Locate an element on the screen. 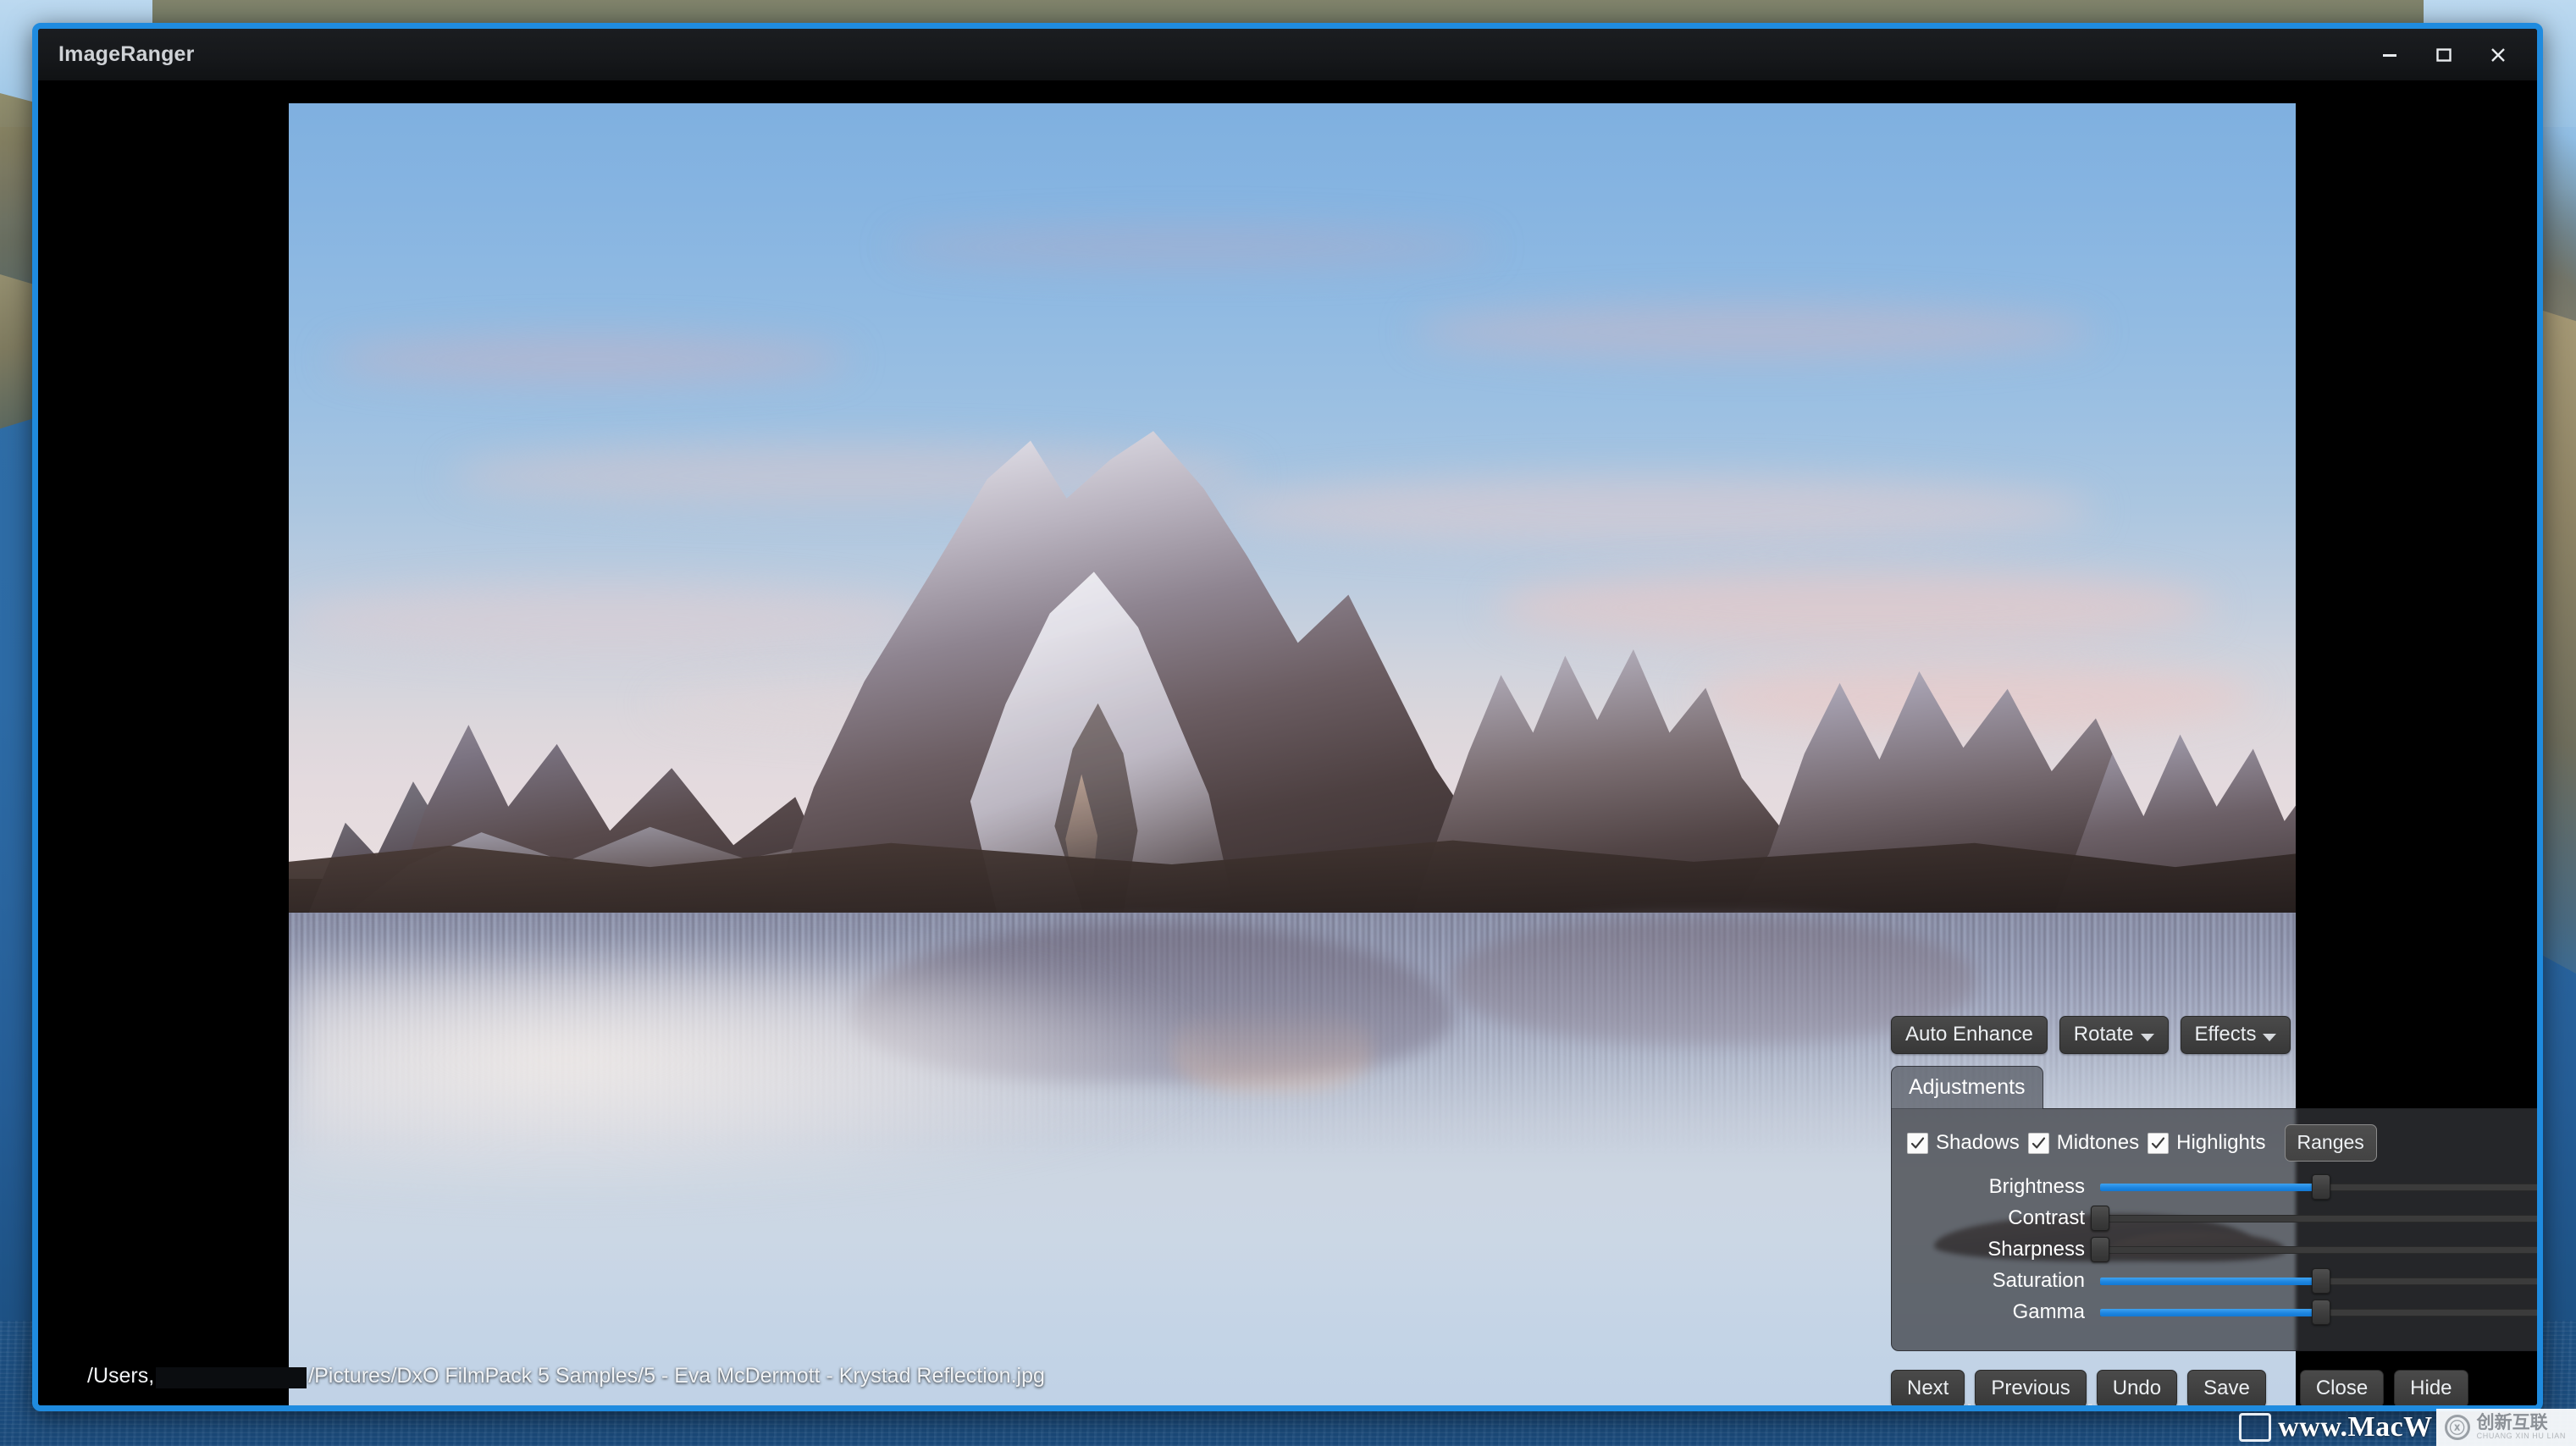 Image resolution: width=2576 pixels, height=1446 pixels. close-button: Close is located at coordinates (2342, 1388).